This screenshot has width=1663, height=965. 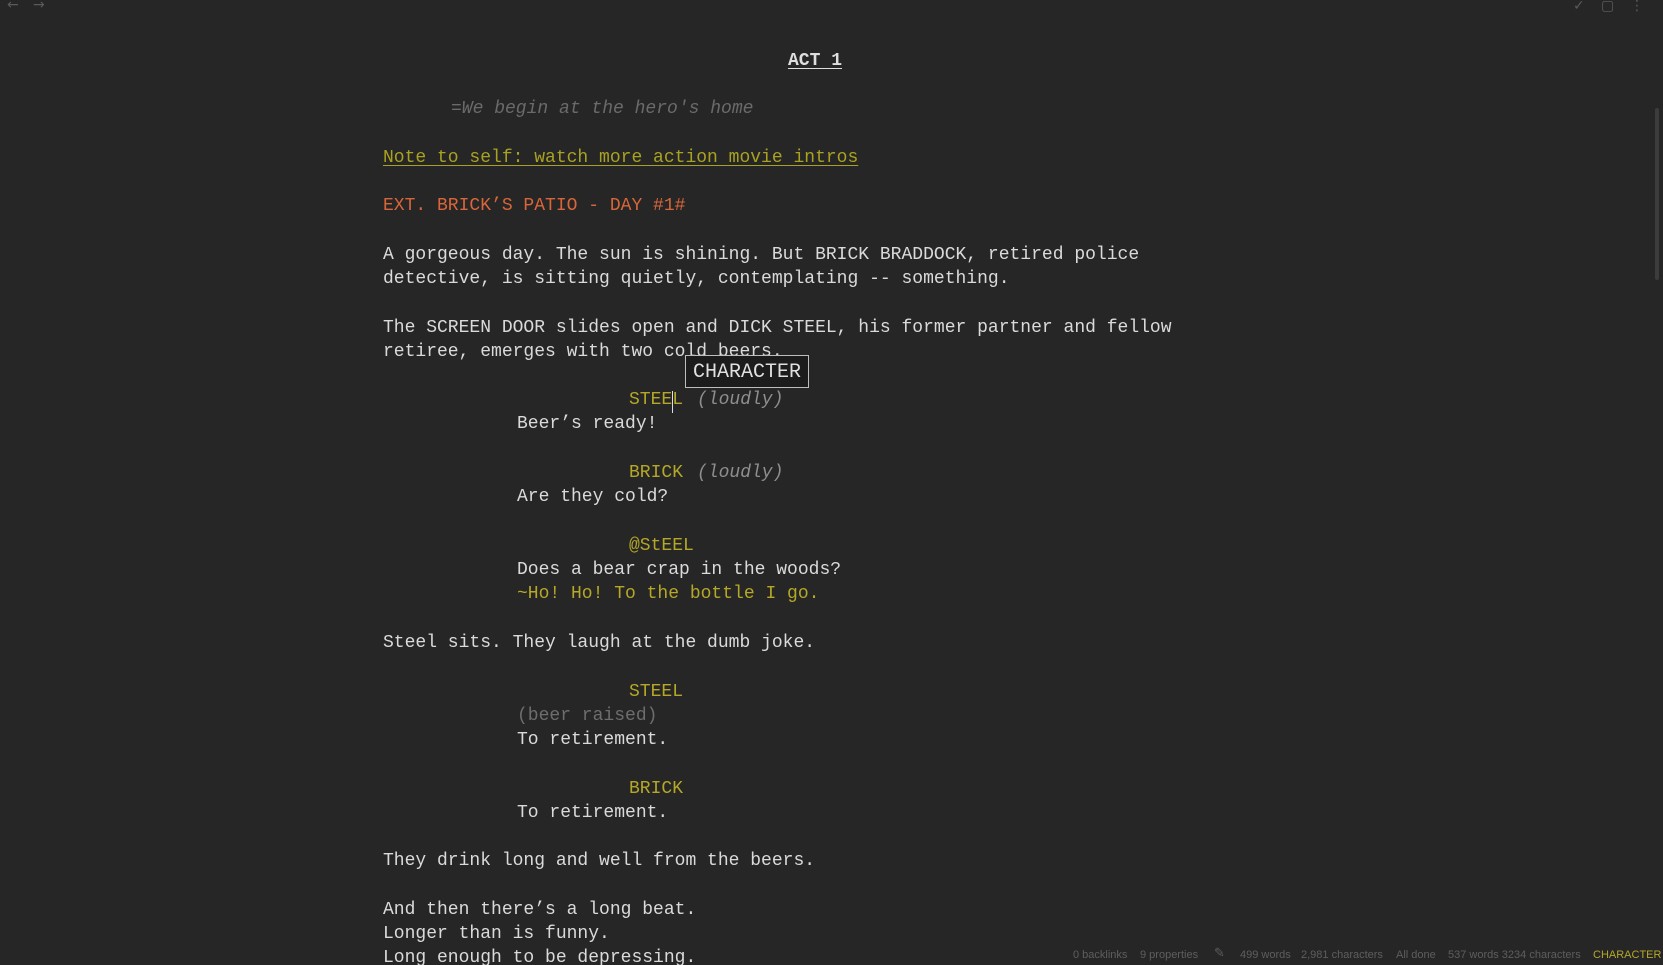 What do you see at coordinates (1342, 955) in the screenshot?
I see `character-count: 2,981 characters` at bounding box center [1342, 955].